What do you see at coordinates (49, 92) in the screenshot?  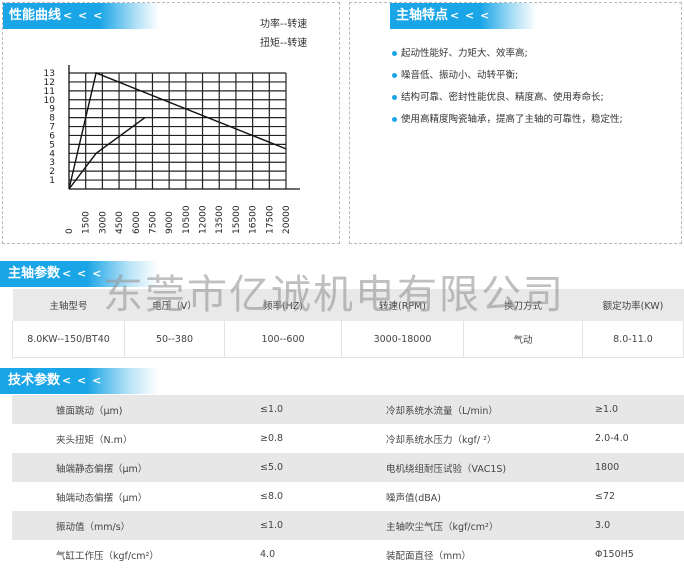 I see `y-tick-label: 11` at bounding box center [49, 92].